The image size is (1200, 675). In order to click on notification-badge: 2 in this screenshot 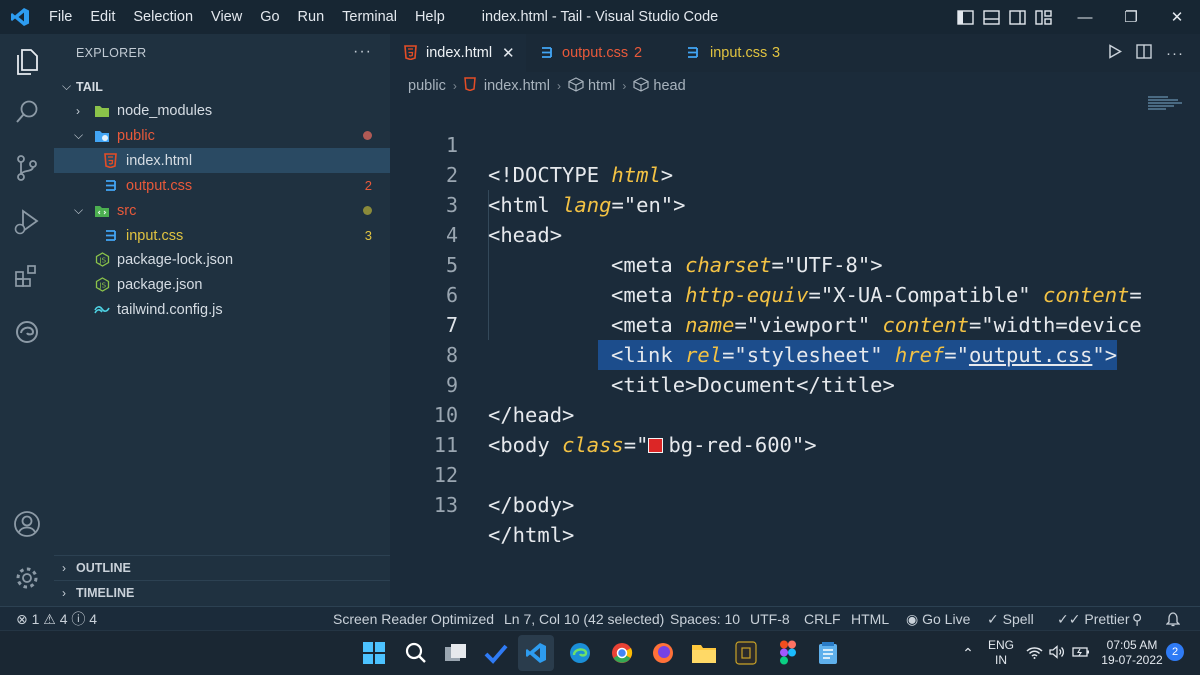, I will do `click(1175, 652)`.